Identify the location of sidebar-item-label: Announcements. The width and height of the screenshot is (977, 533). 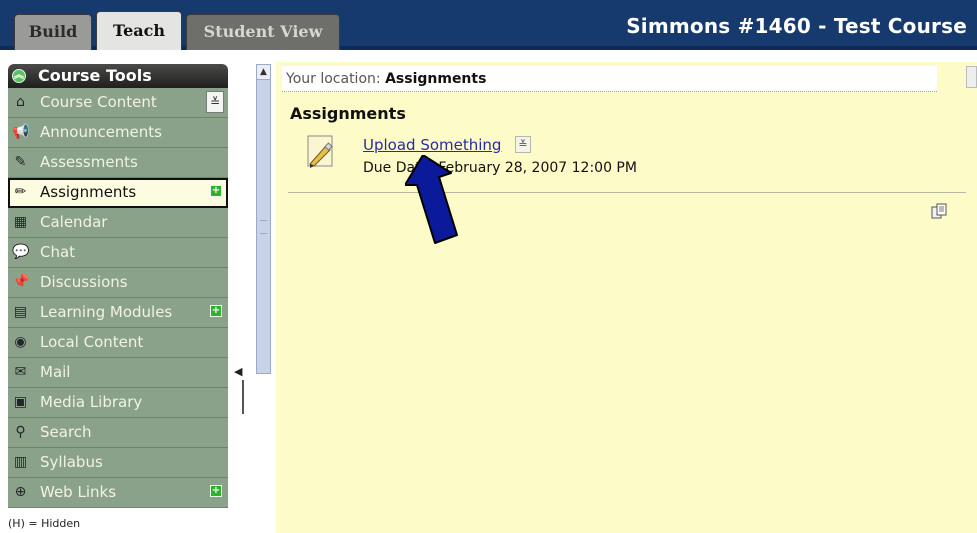
(101, 132).